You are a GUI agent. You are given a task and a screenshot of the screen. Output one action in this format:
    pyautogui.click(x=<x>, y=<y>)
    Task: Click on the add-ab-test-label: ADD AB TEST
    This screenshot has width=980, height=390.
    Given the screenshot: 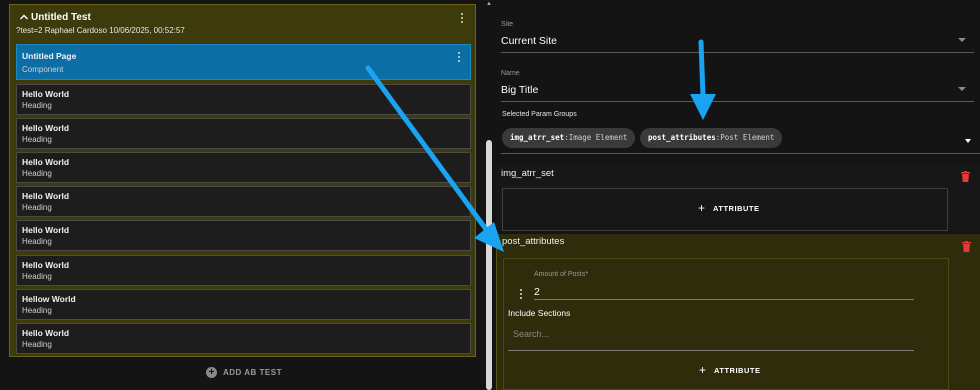 What is the action you would take?
    pyautogui.click(x=252, y=372)
    